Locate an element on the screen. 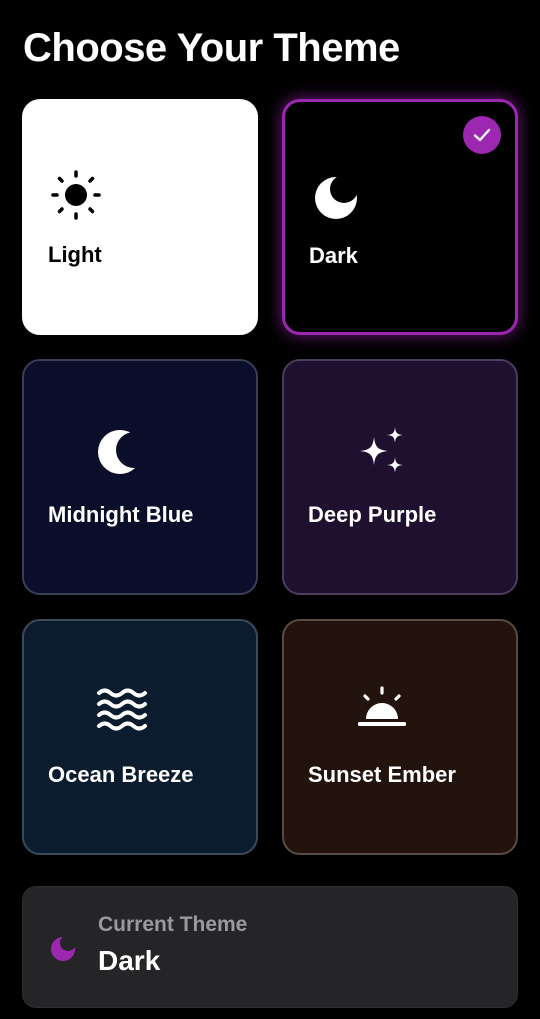 The image size is (540, 1019). page-title: Choose Your Theme is located at coordinates (211, 48).